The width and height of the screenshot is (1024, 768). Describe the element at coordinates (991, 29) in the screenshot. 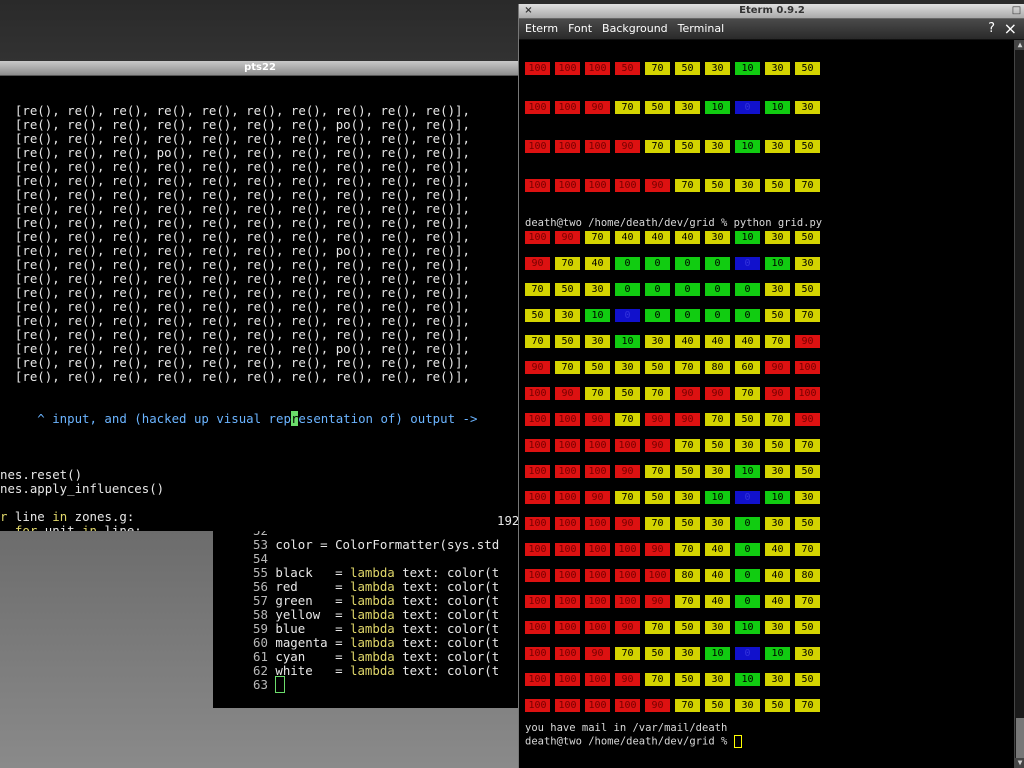

I see `help-icon: ?` at that location.